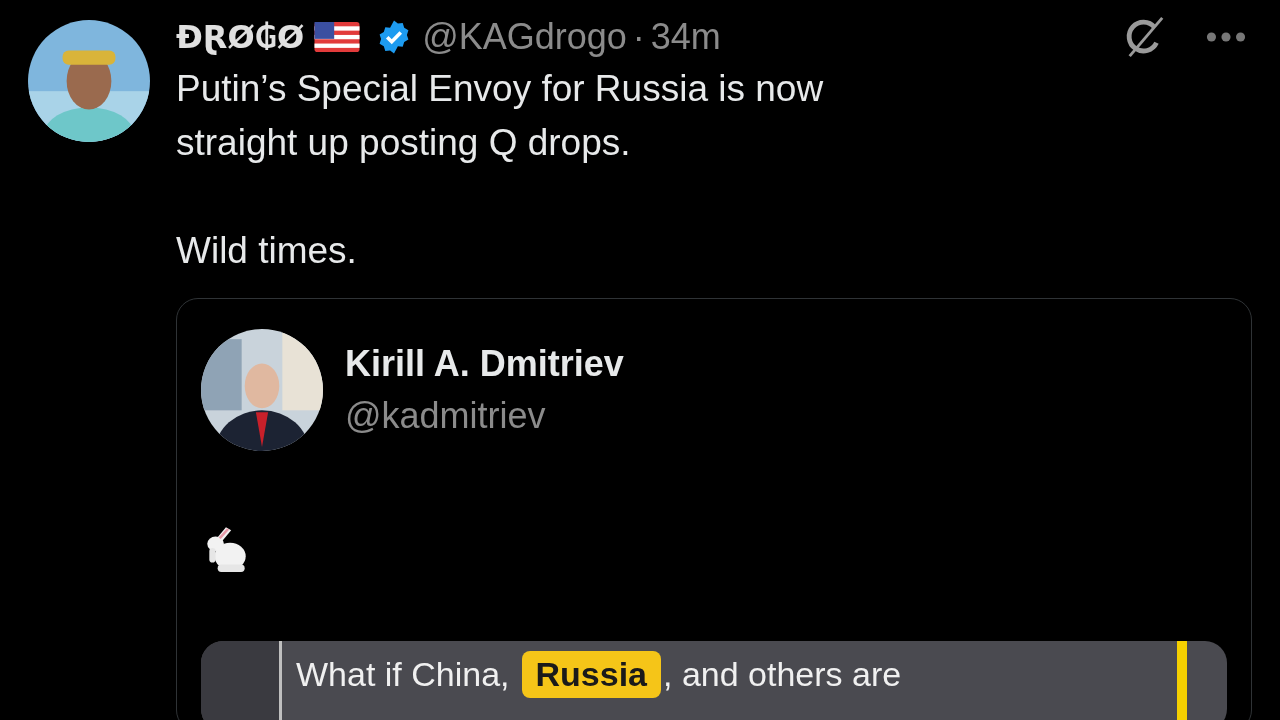 The width and height of the screenshot is (1280, 720). I want to click on display-name: ĐⱤØ₲Ø, so click(240, 37).